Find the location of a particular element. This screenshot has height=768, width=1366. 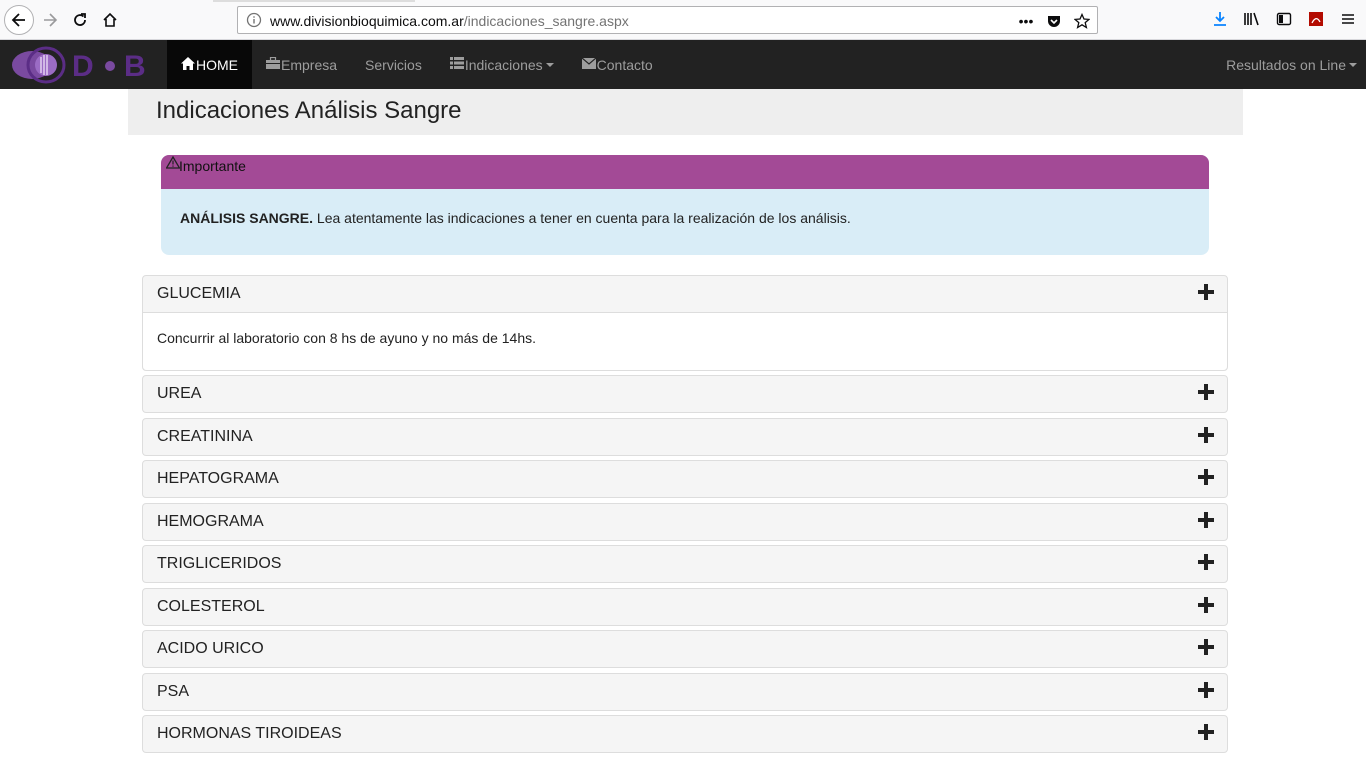

accordion-title: COLESTEROL is located at coordinates (211, 606).